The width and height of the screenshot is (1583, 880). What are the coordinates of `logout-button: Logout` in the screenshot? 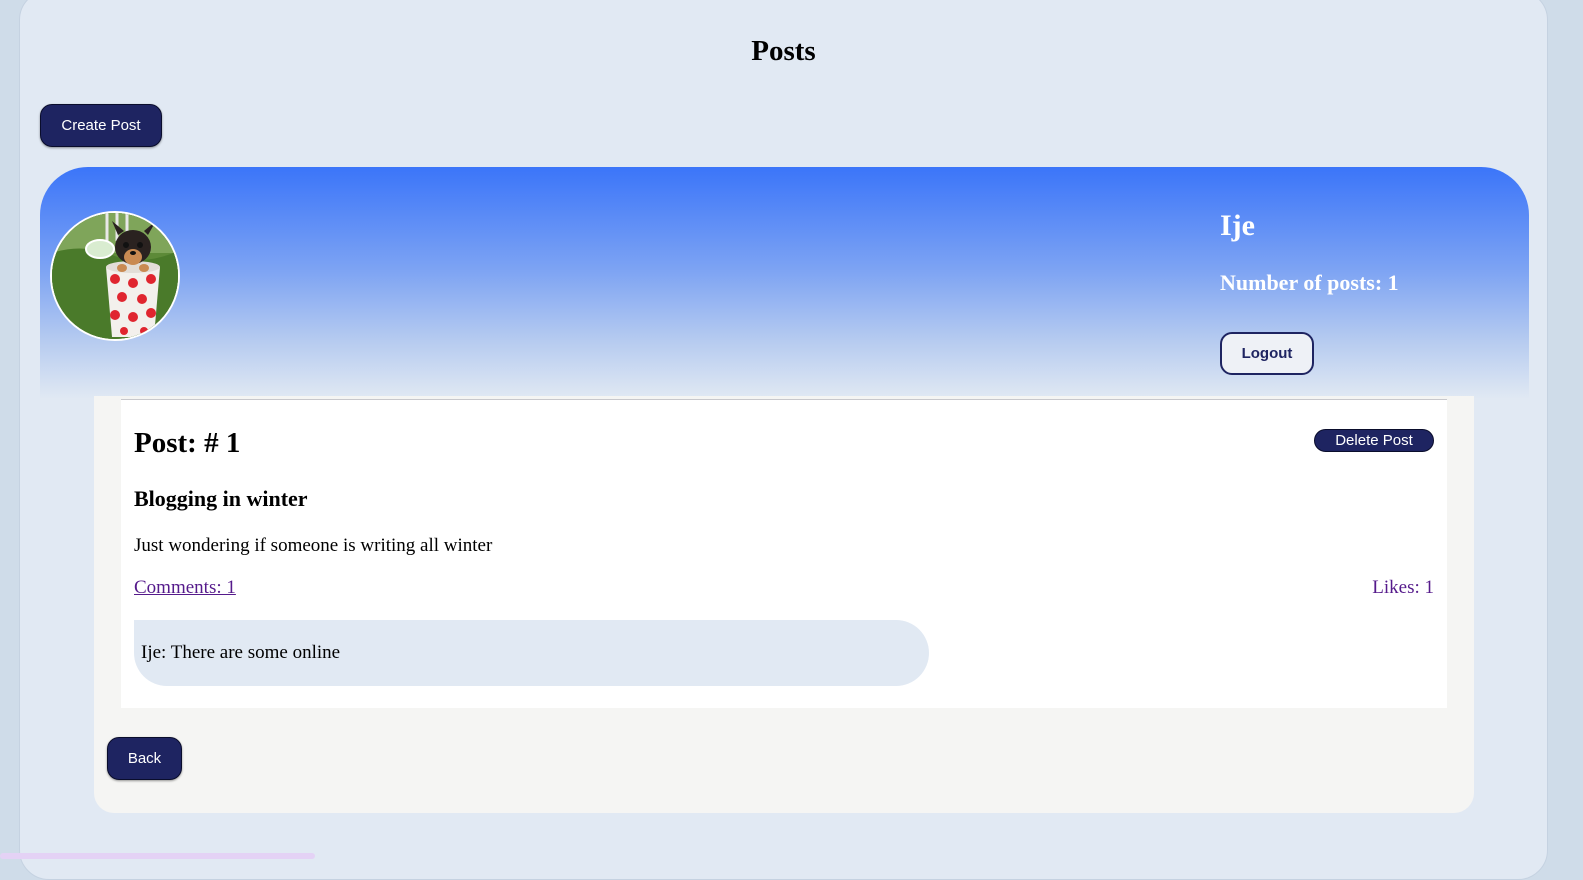 It's located at (1267, 353).